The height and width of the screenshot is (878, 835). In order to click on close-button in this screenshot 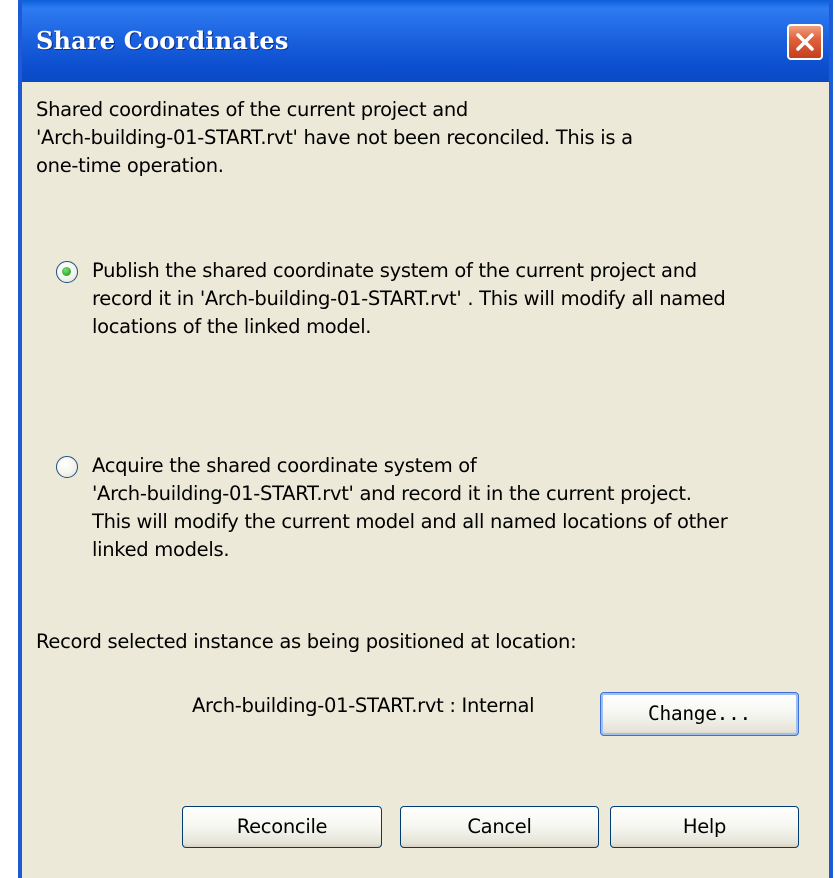, I will do `click(805, 42)`.